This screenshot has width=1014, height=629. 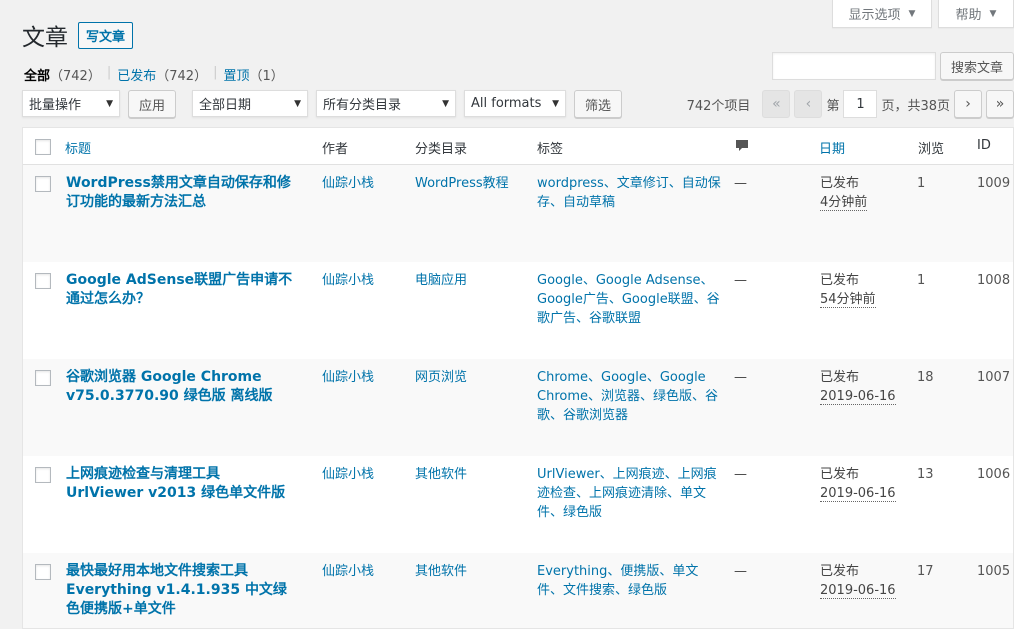 I want to click on page-title: 文章, so click(x=45, y=38).